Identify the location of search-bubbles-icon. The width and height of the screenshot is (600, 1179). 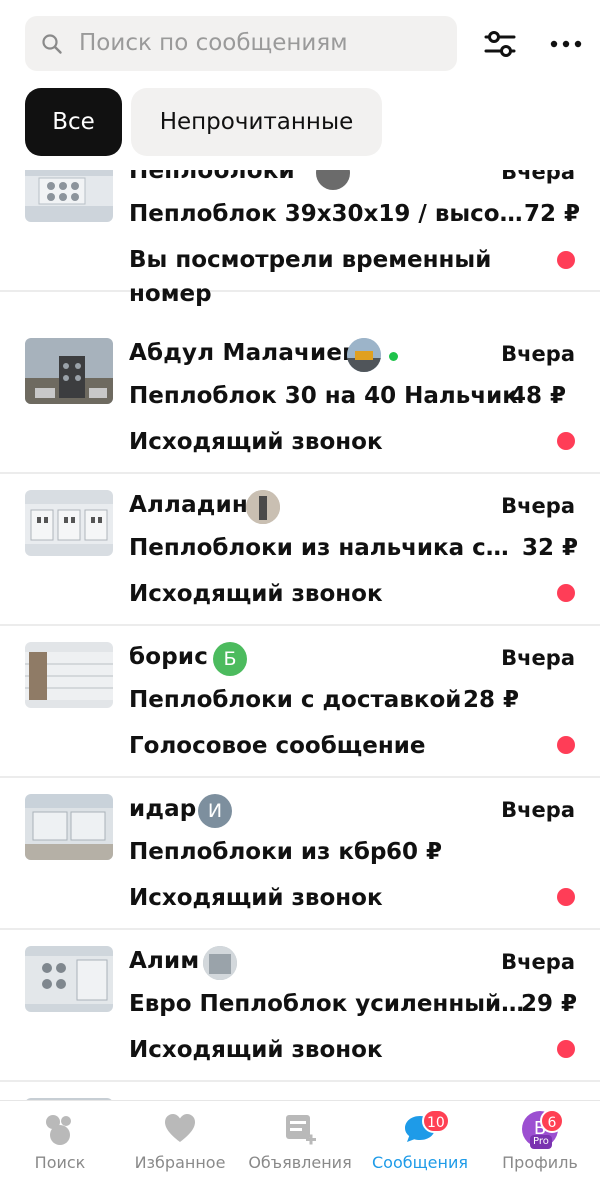
(58, 1130).